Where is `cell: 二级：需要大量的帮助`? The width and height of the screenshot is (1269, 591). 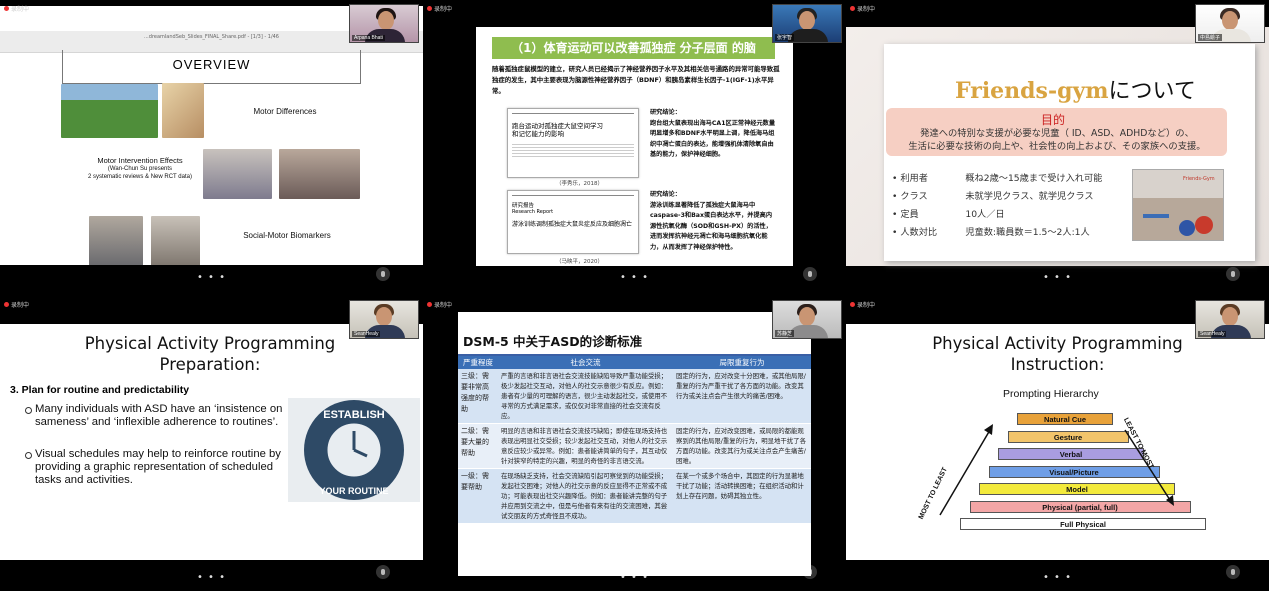 cell: 二级：需要大量的帮助 is located at coordinates (478, 446).